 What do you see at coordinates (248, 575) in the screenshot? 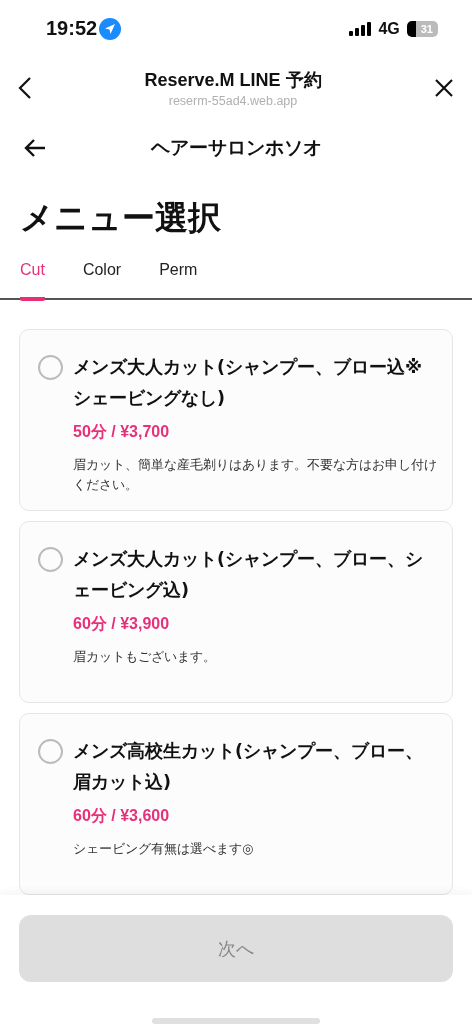
I see `menu-name: メンズ大人カット(シャンプー、ブロー、シェービング込)` at bounding box center [248, 575].